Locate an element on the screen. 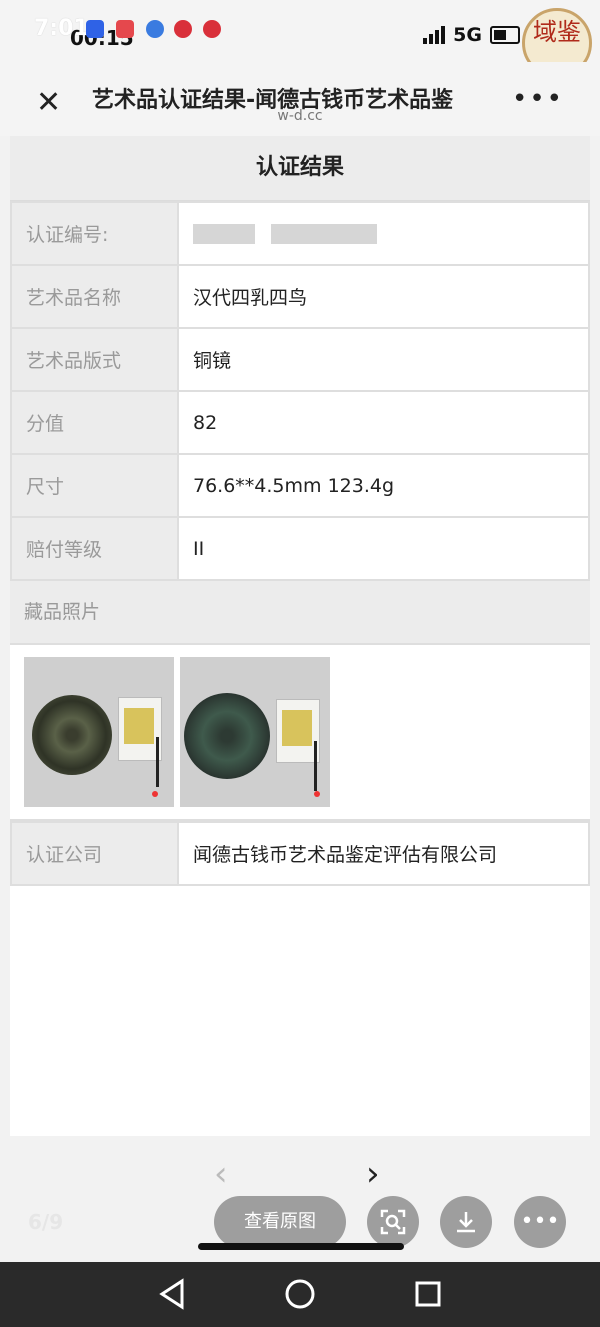 This screenshot has height=1327, width=600. score-label: 分值 is located at coordinates (94, 422).